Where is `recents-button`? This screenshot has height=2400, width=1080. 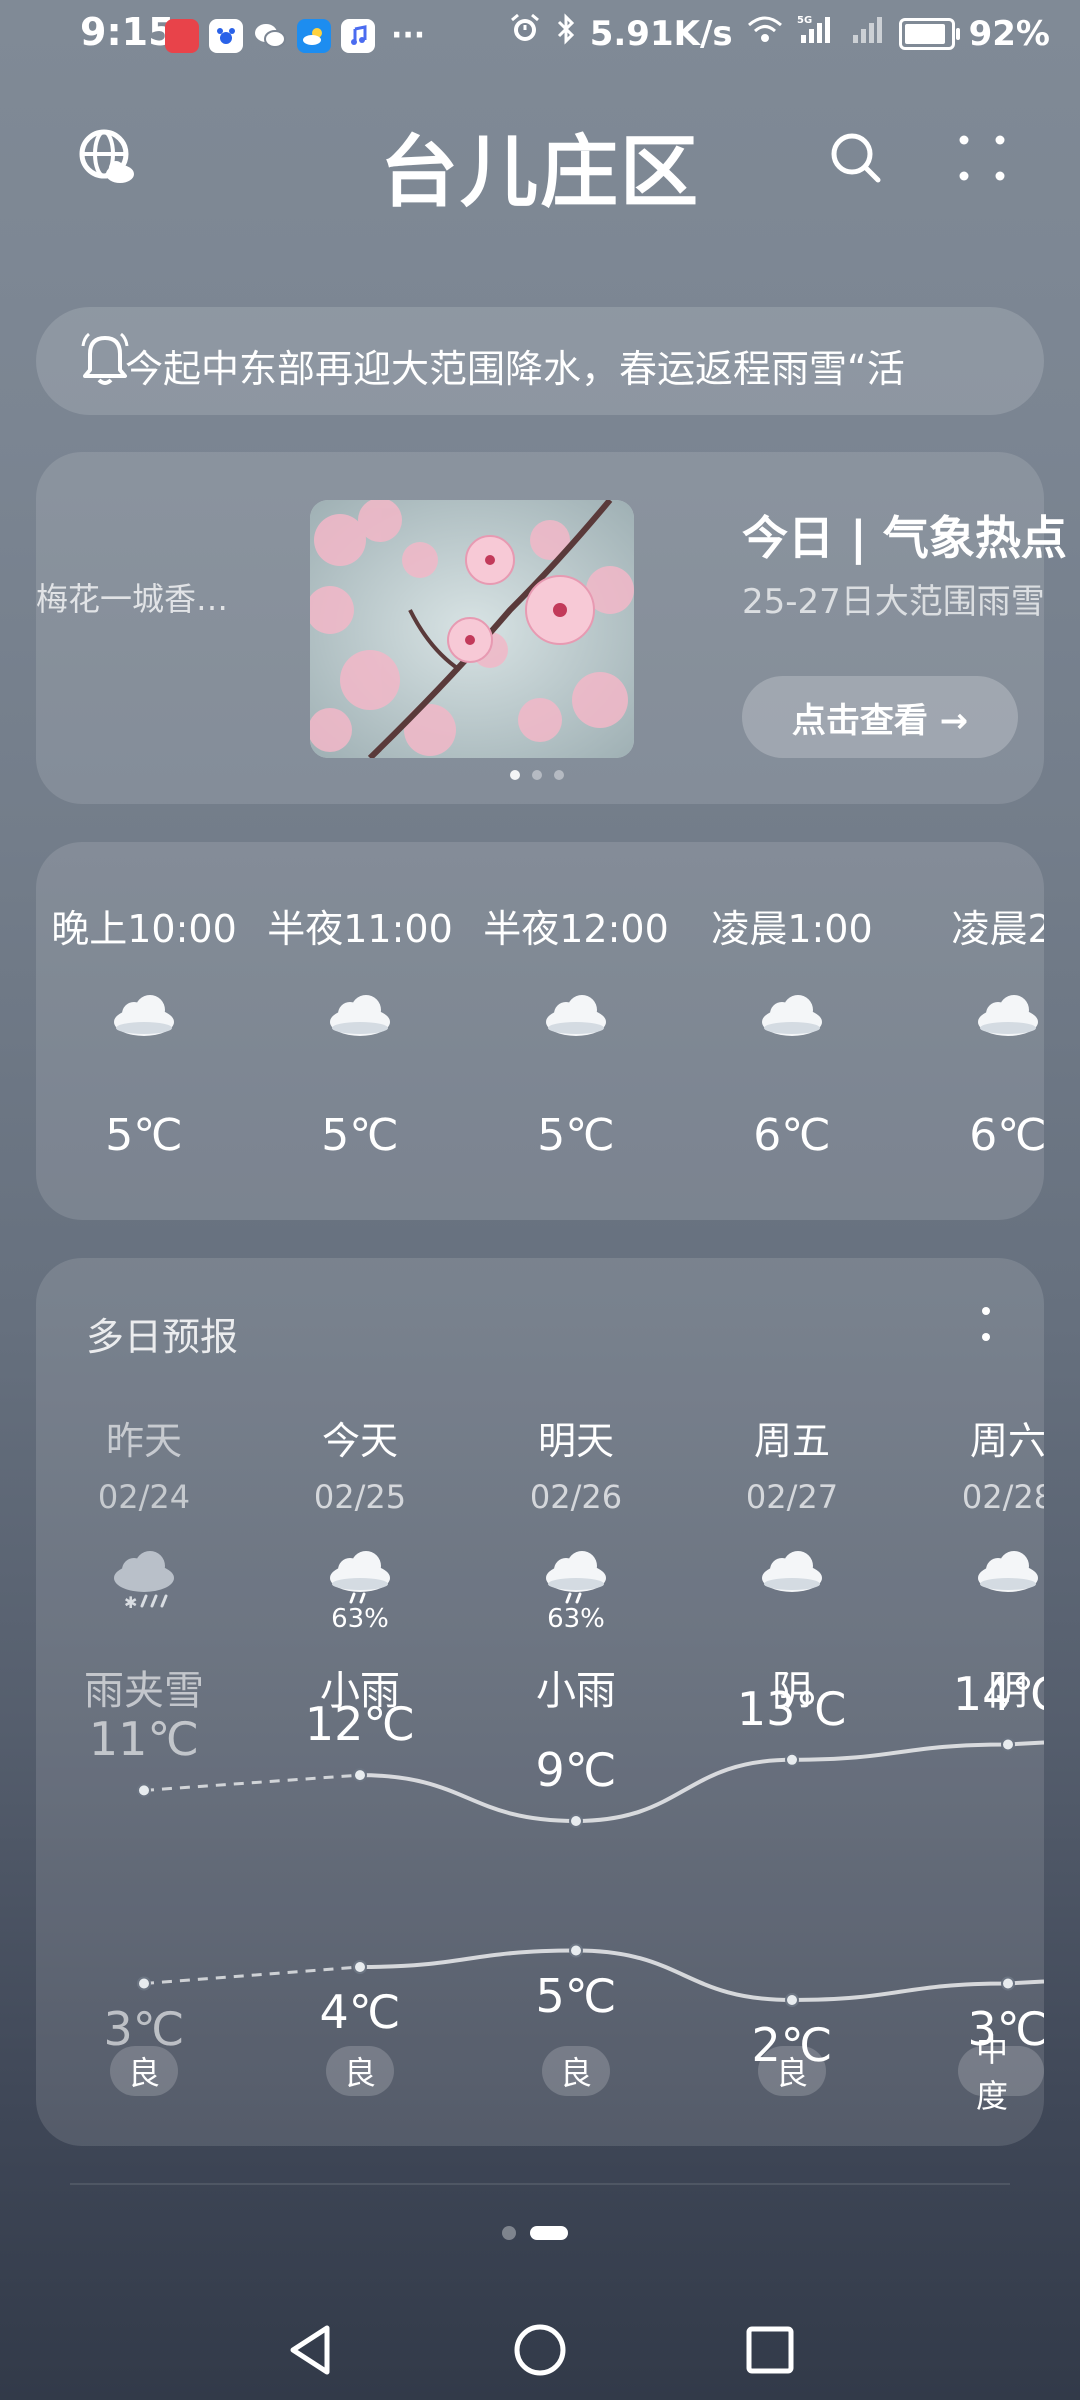
recents-button is located at coordinates (770, 2350).